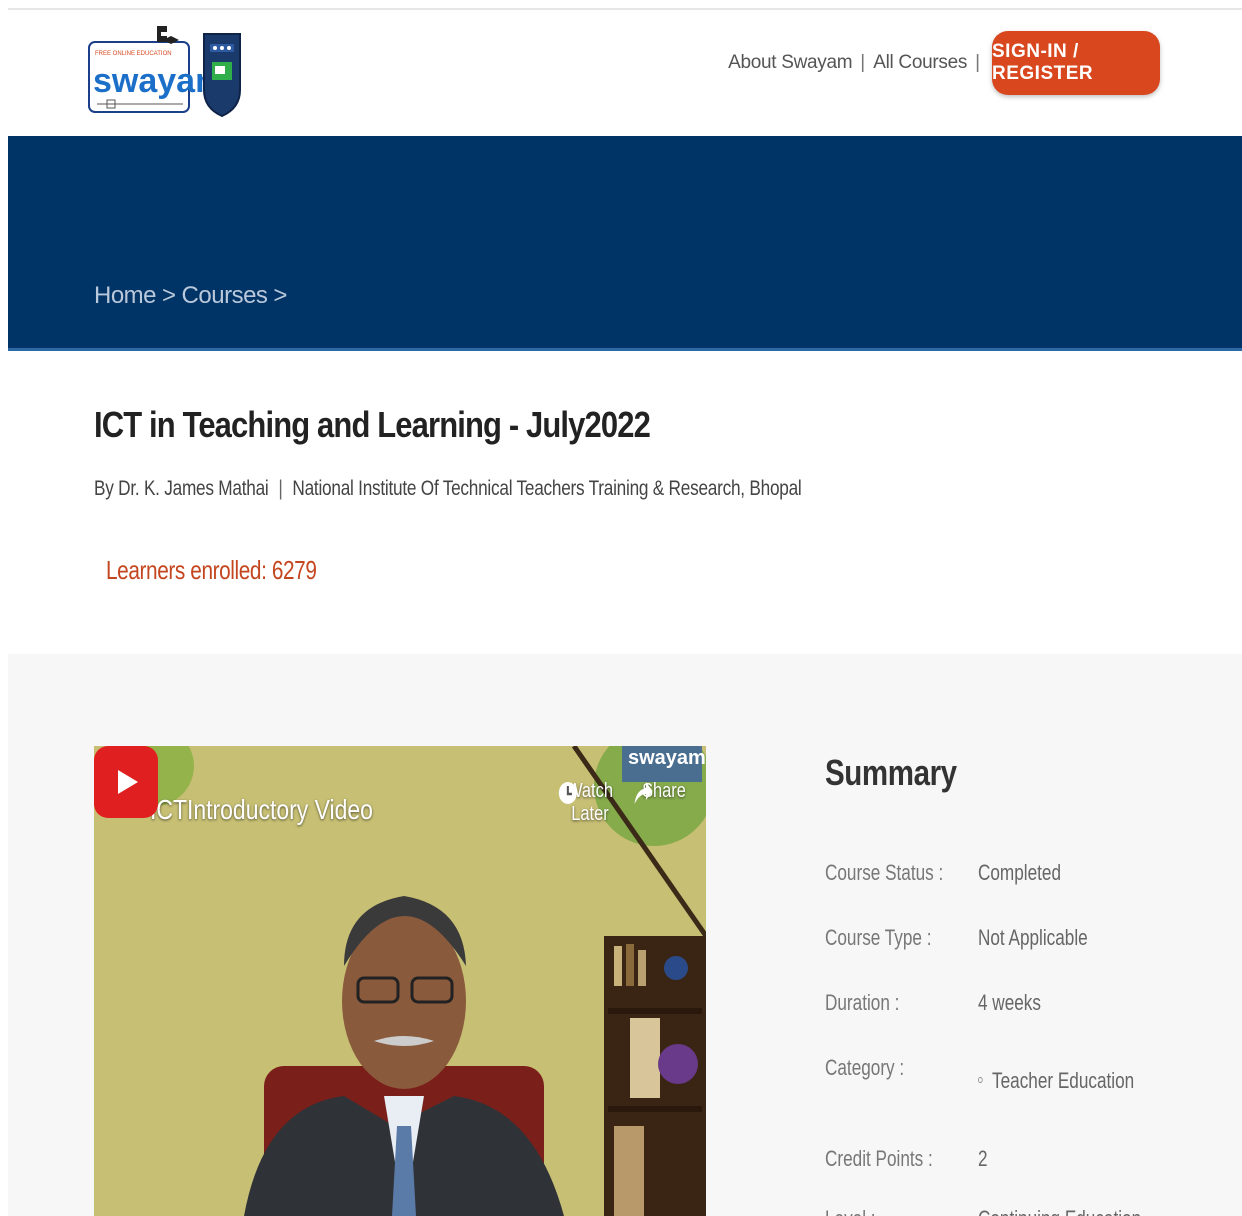 This screenshot has height=1216, width=1242. I want to click on summary-value: 2, so click(983, 1158).